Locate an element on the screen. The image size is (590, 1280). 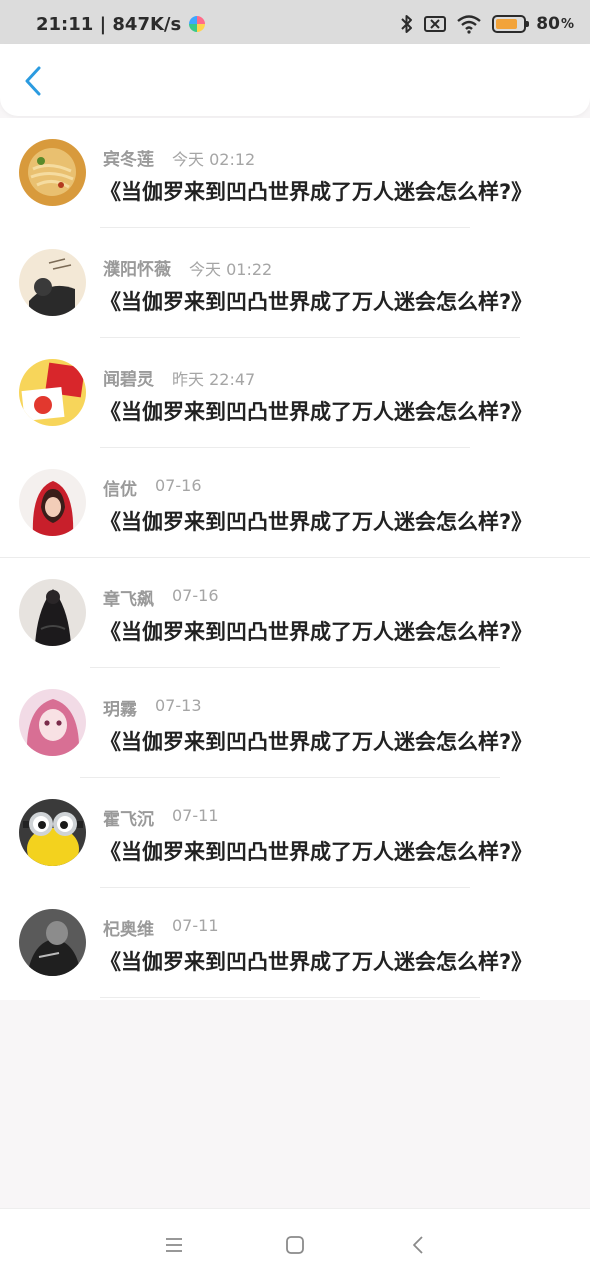
menu-button is located at coordinates (174, 1245).